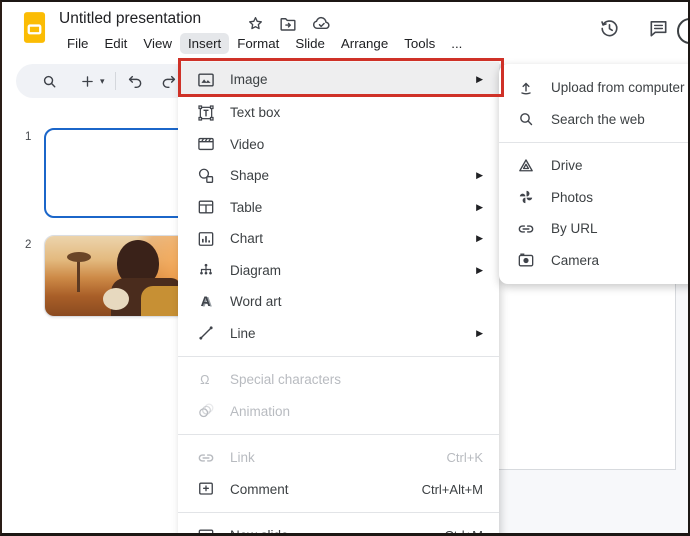 This screenshot has height=536, width=690. What do you see at coordinates (28, 245) in the screenshot?
I see `slide-2-number: 2` at bounding box center [28, 245].